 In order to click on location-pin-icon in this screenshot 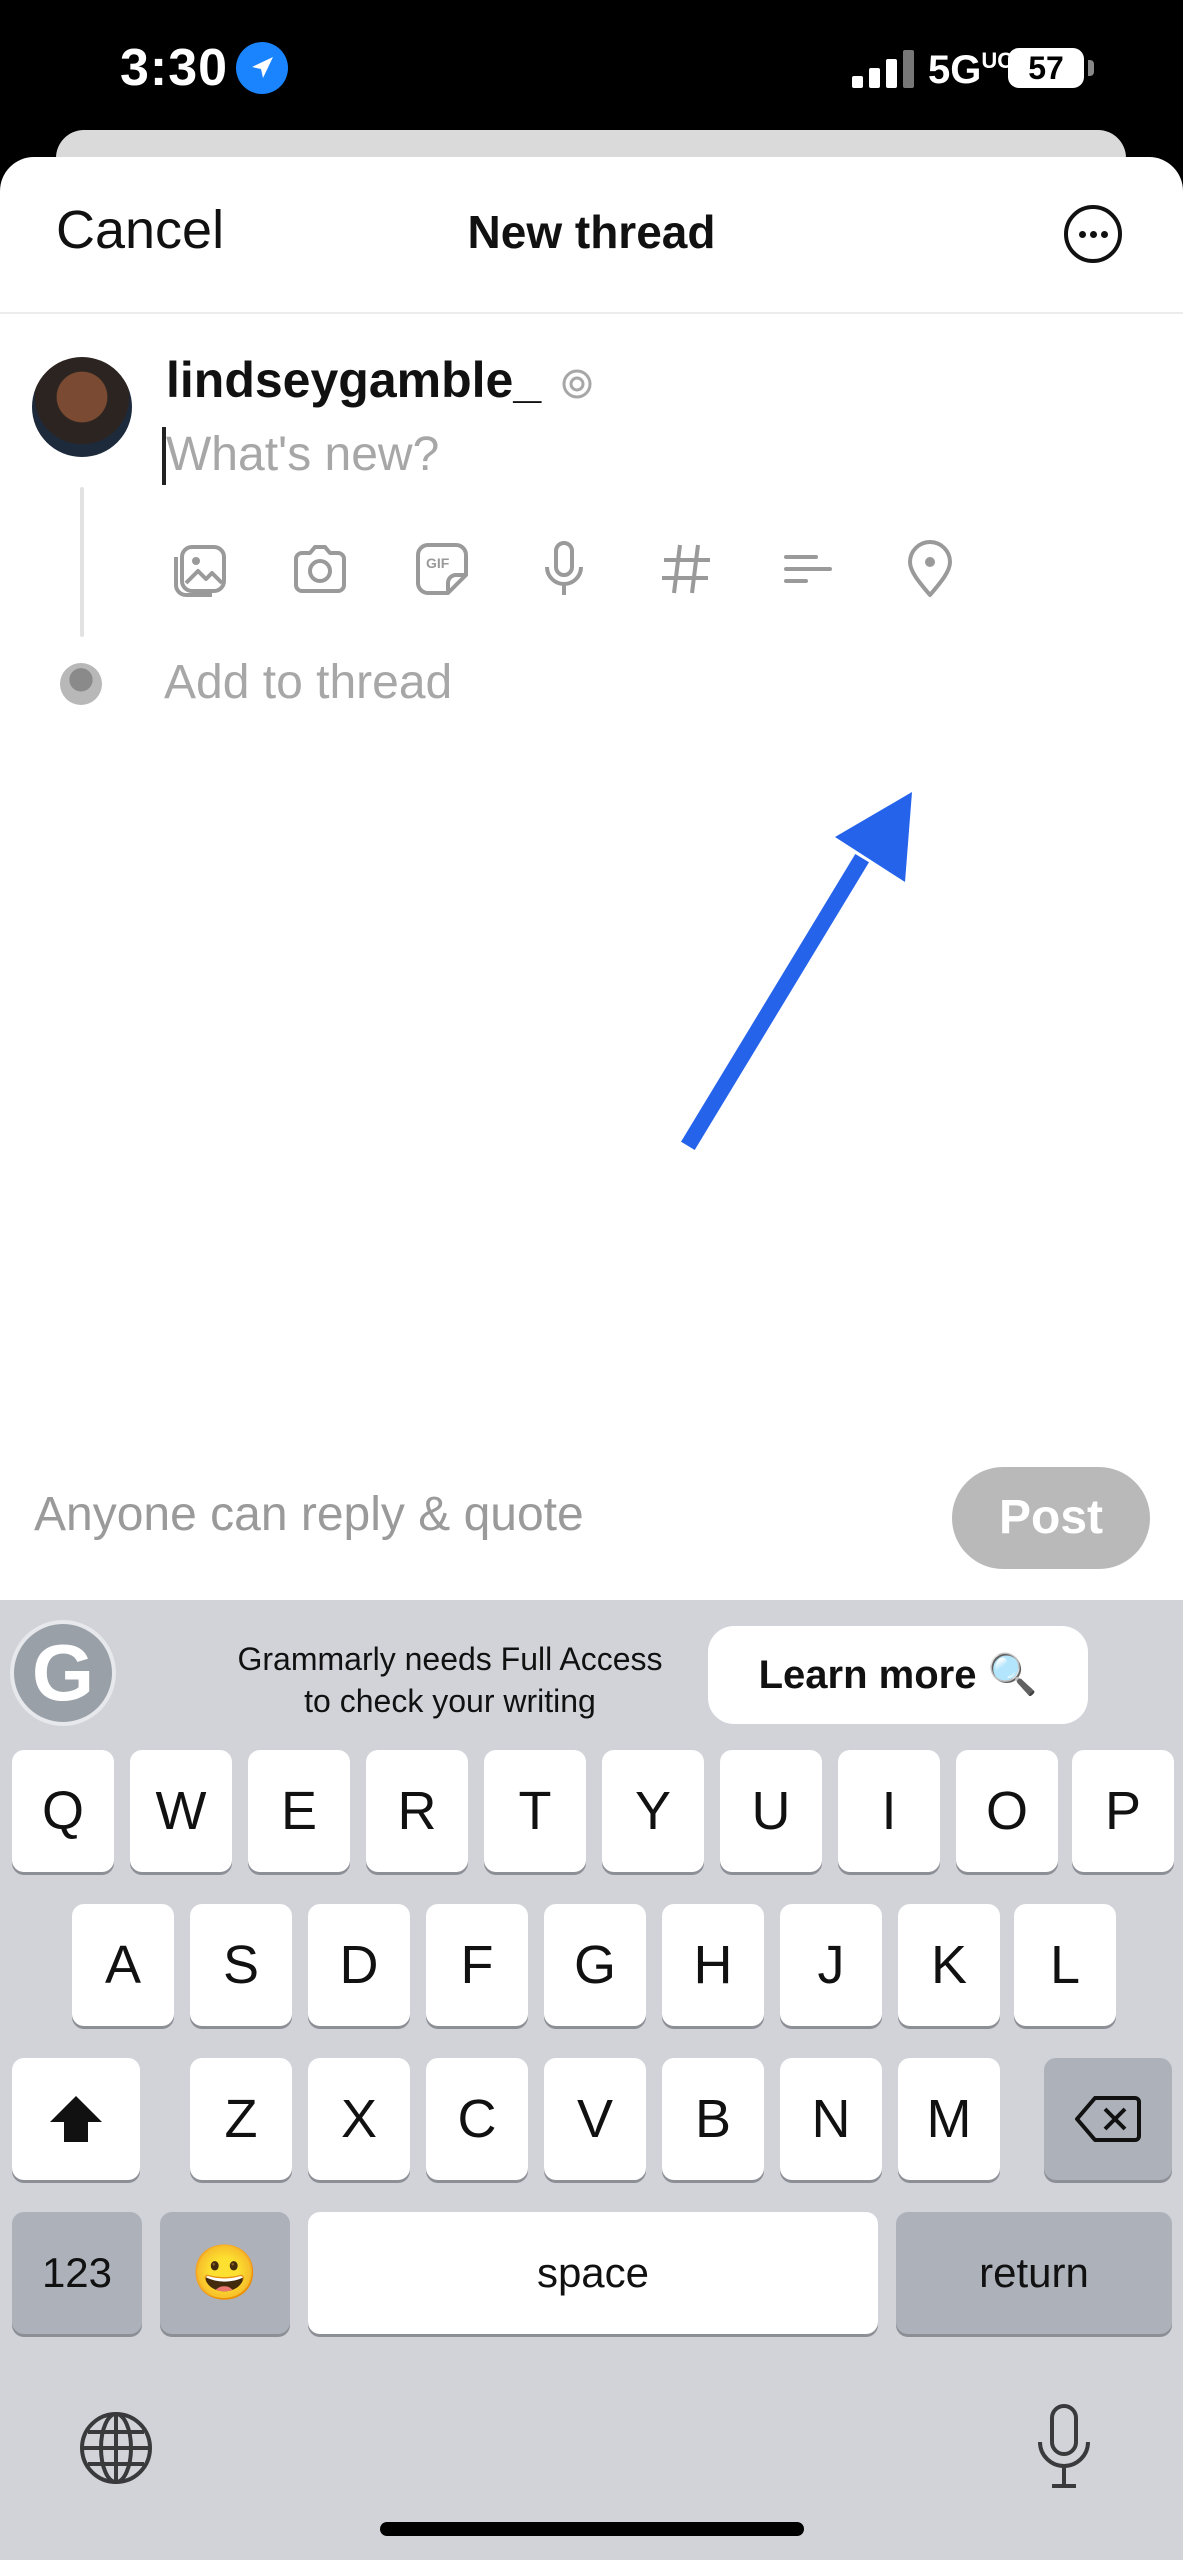, I will do `click(930, 569)`.